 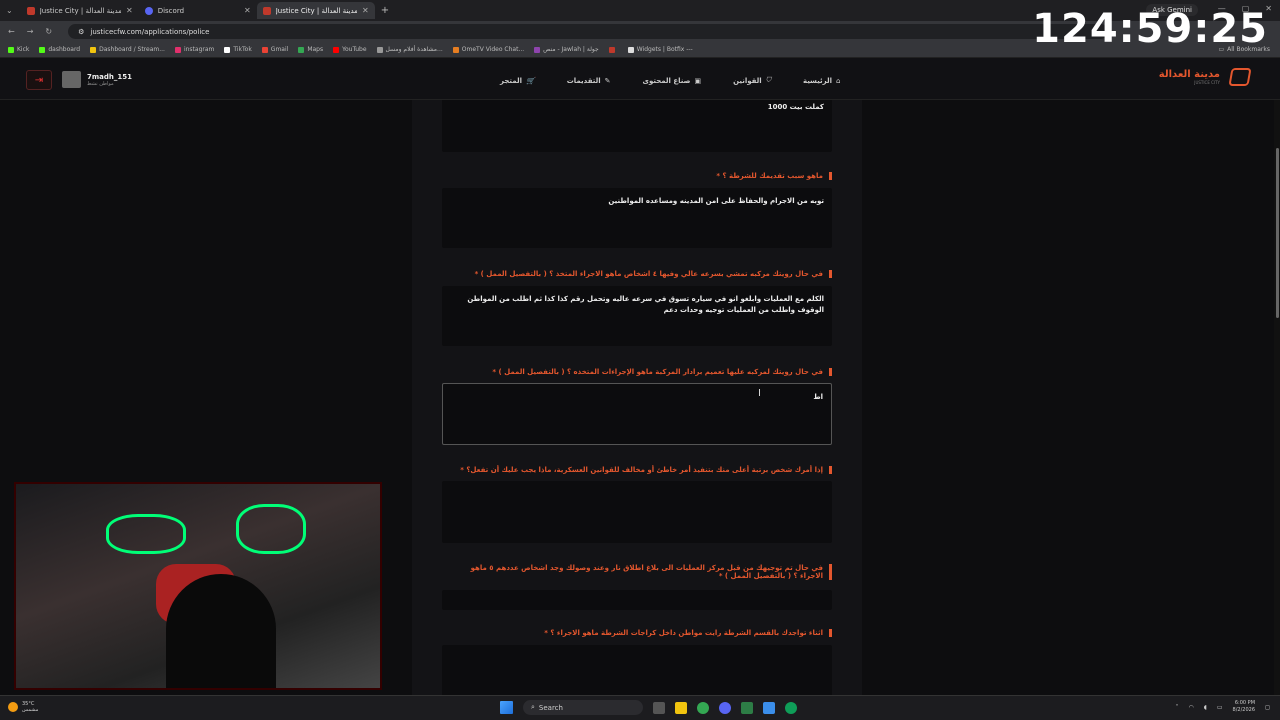 What do you see at coordinates (506, 707) in the screenshot?
I see `windows-start-icon` at bounding box center [506, 707].